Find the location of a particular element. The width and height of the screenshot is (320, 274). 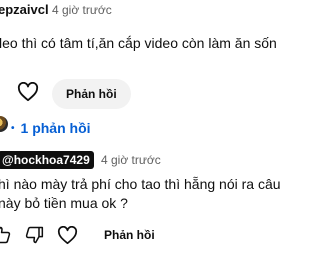

thumbs-up-icon is located at coordinates (5, 235).